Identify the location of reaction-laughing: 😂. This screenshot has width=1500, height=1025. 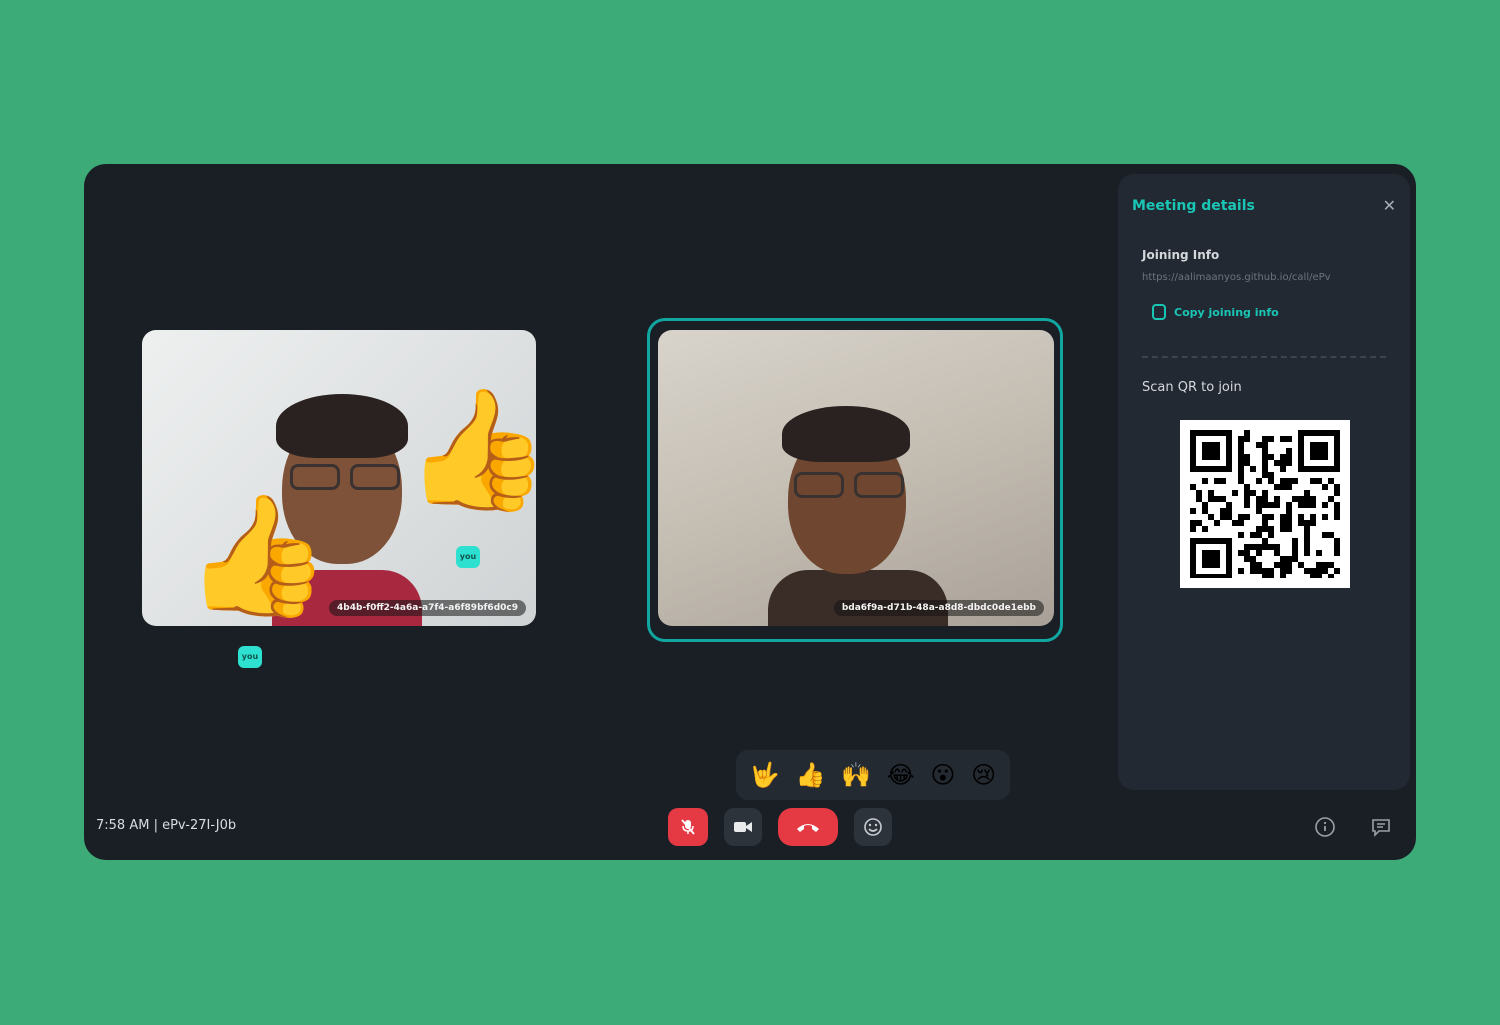
(901, 775).